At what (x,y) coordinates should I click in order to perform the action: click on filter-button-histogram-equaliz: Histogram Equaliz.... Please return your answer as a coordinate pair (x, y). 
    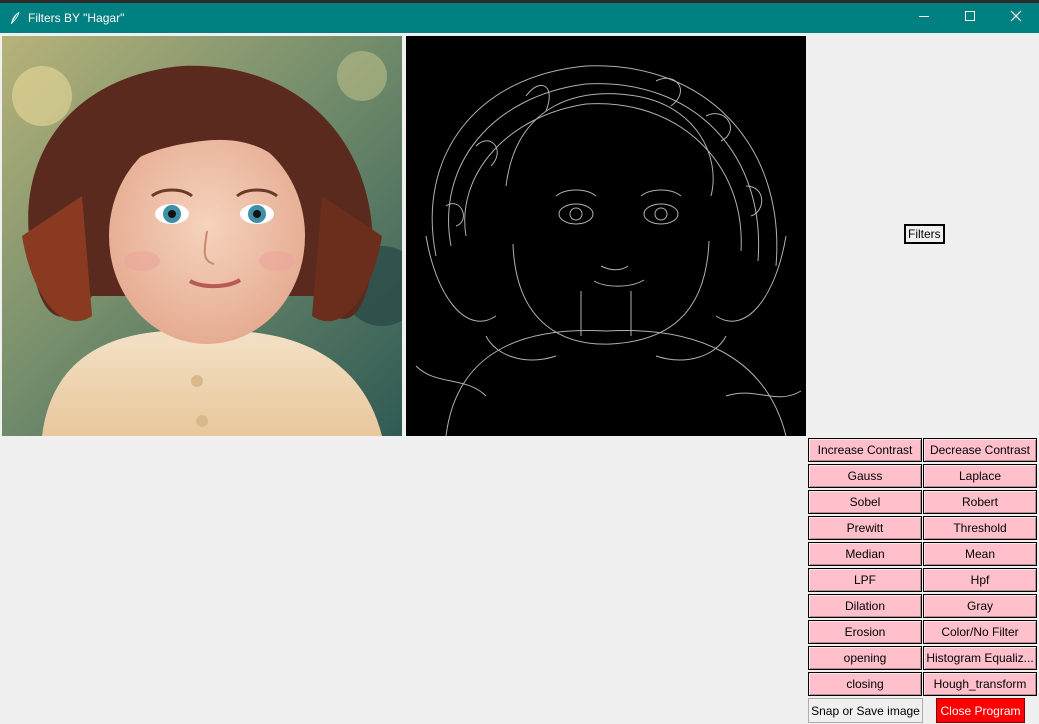
    Looking at the image, I should click on (980, 658).